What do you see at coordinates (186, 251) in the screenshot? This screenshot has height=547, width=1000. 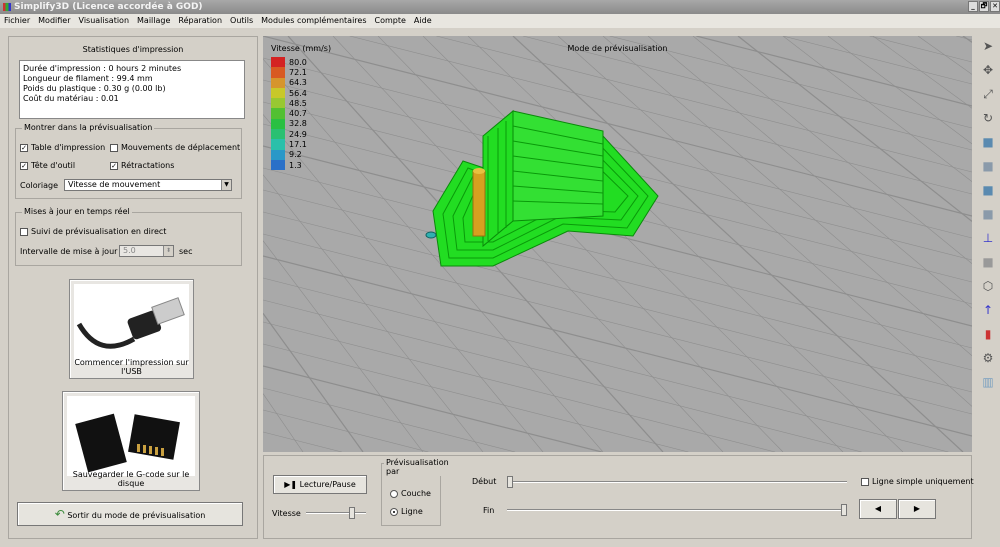 I see `interval-unit: sec` at bounding box center [186, 251].